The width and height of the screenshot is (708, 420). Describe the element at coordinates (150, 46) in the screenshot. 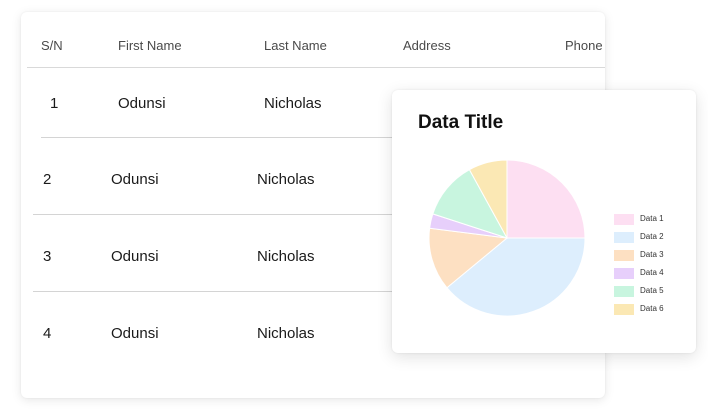

I see `column-header-first-name: First Name` at that location.